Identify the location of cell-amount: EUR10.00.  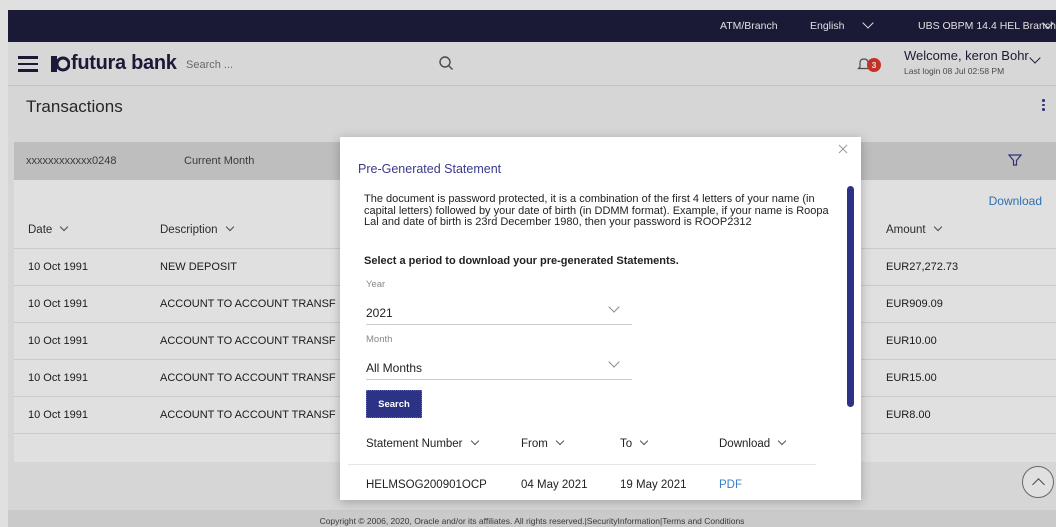
(911, 341).